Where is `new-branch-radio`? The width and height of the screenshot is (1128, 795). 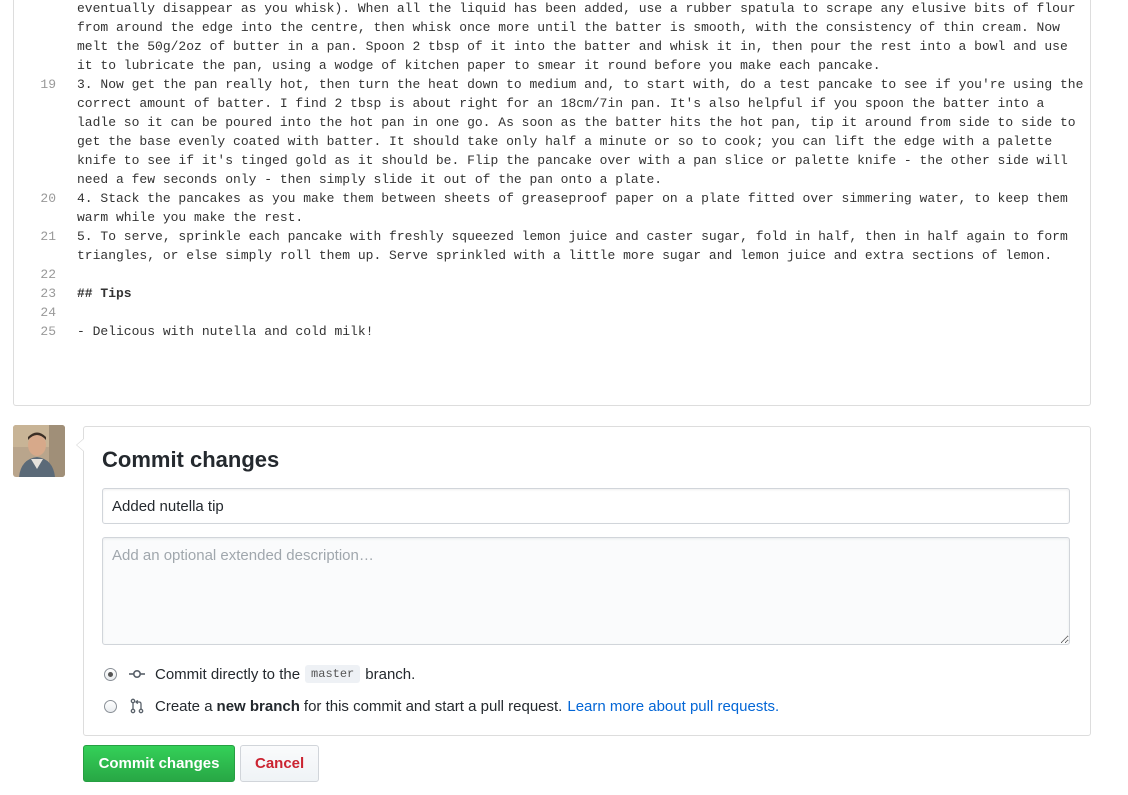
new-branch-radio is located at coordinates (110, 706).